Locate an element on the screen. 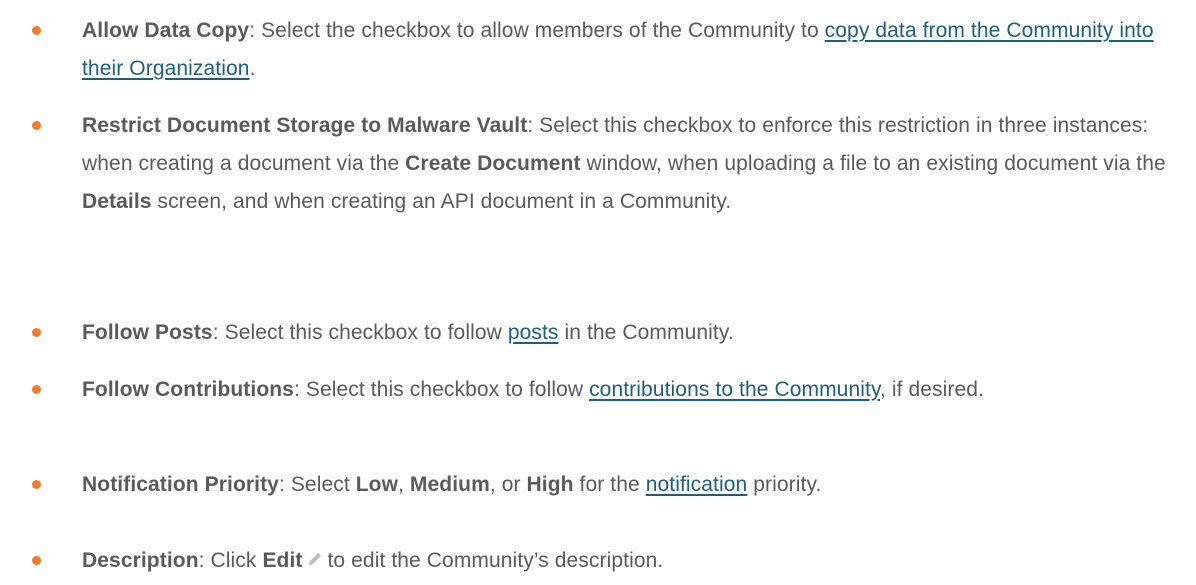  item-text: : Select is located at coordinates (317, 484).